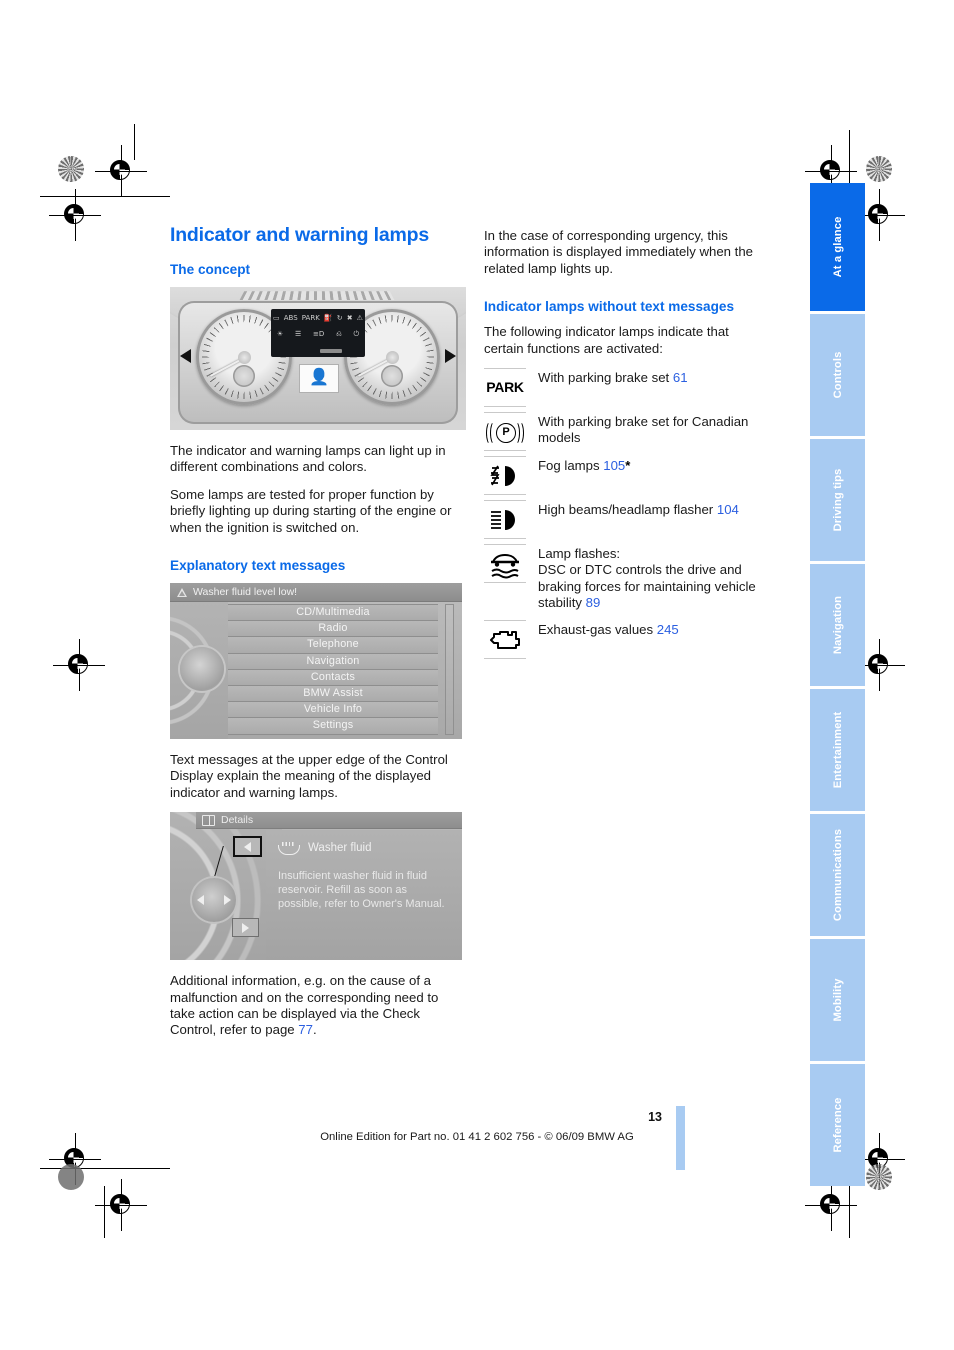 The width and height of the screenshot is (954, 1350). I want to click on lcd-odometer-bar, so click(330, 351).